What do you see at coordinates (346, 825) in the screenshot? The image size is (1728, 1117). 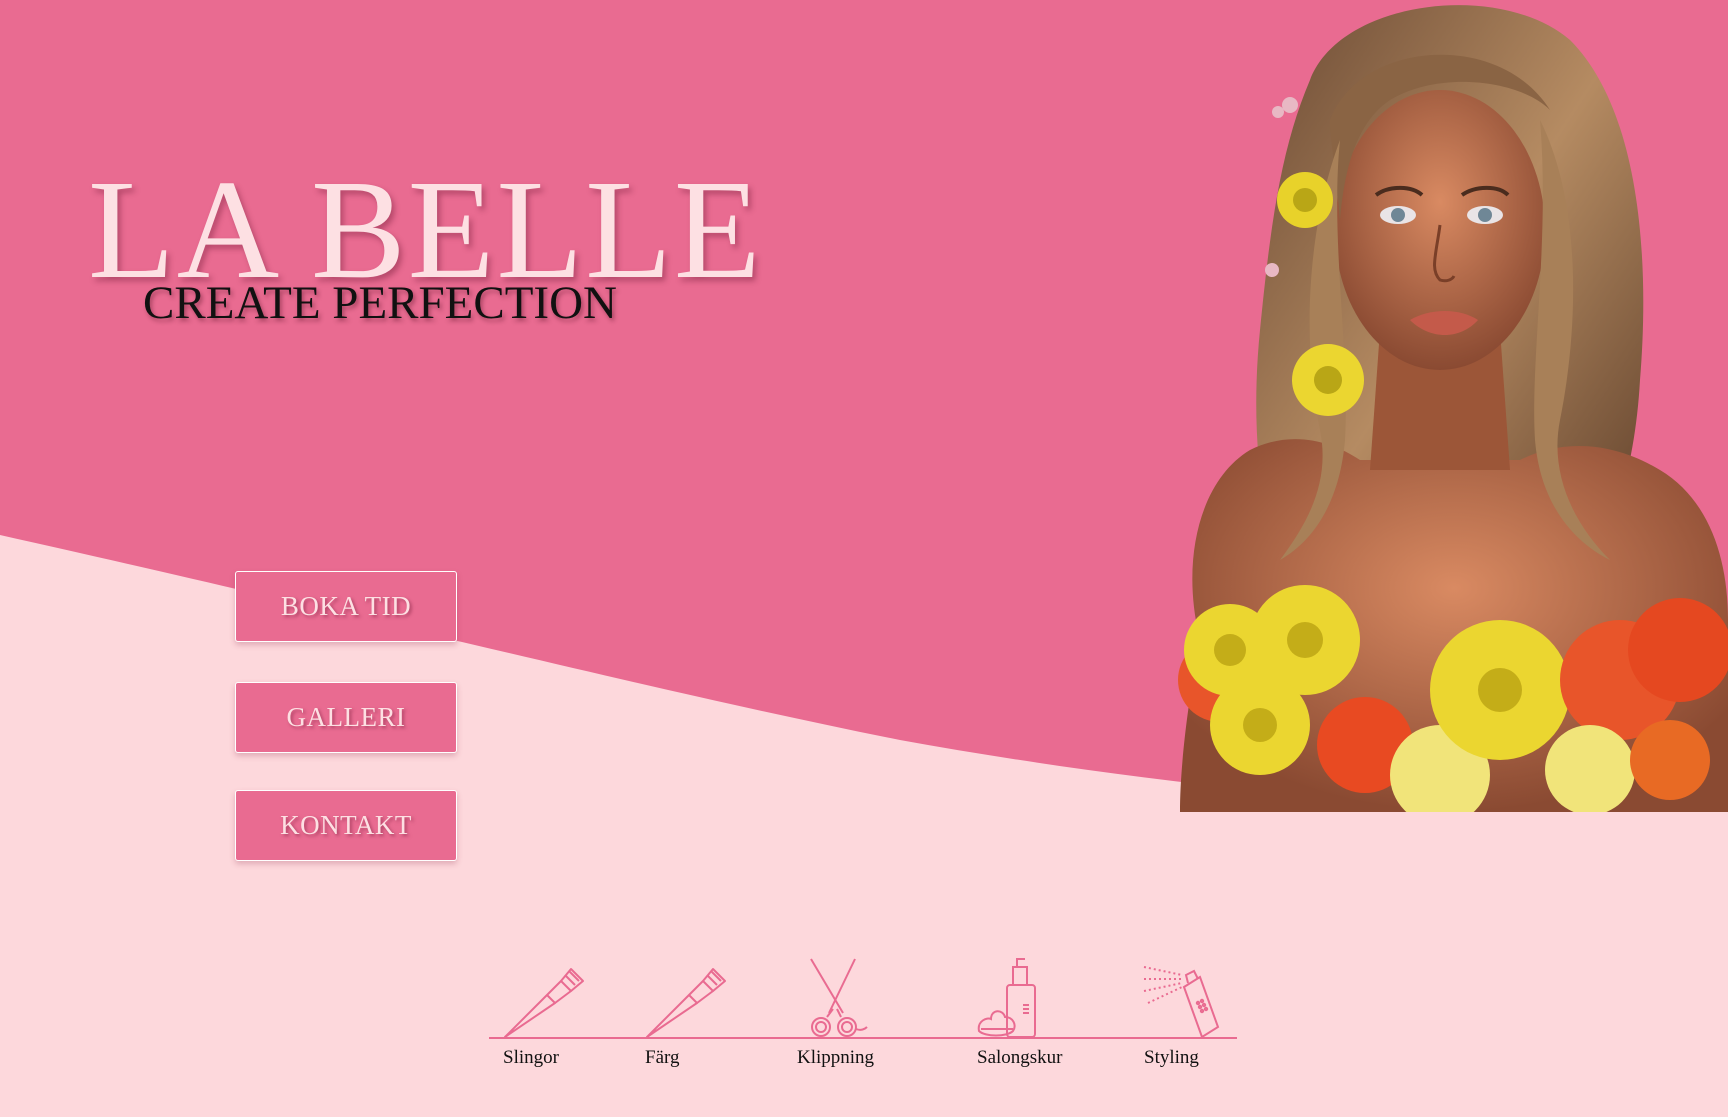 I see `kontakt-button: KONTAKT` at bounding box center [346, 825].